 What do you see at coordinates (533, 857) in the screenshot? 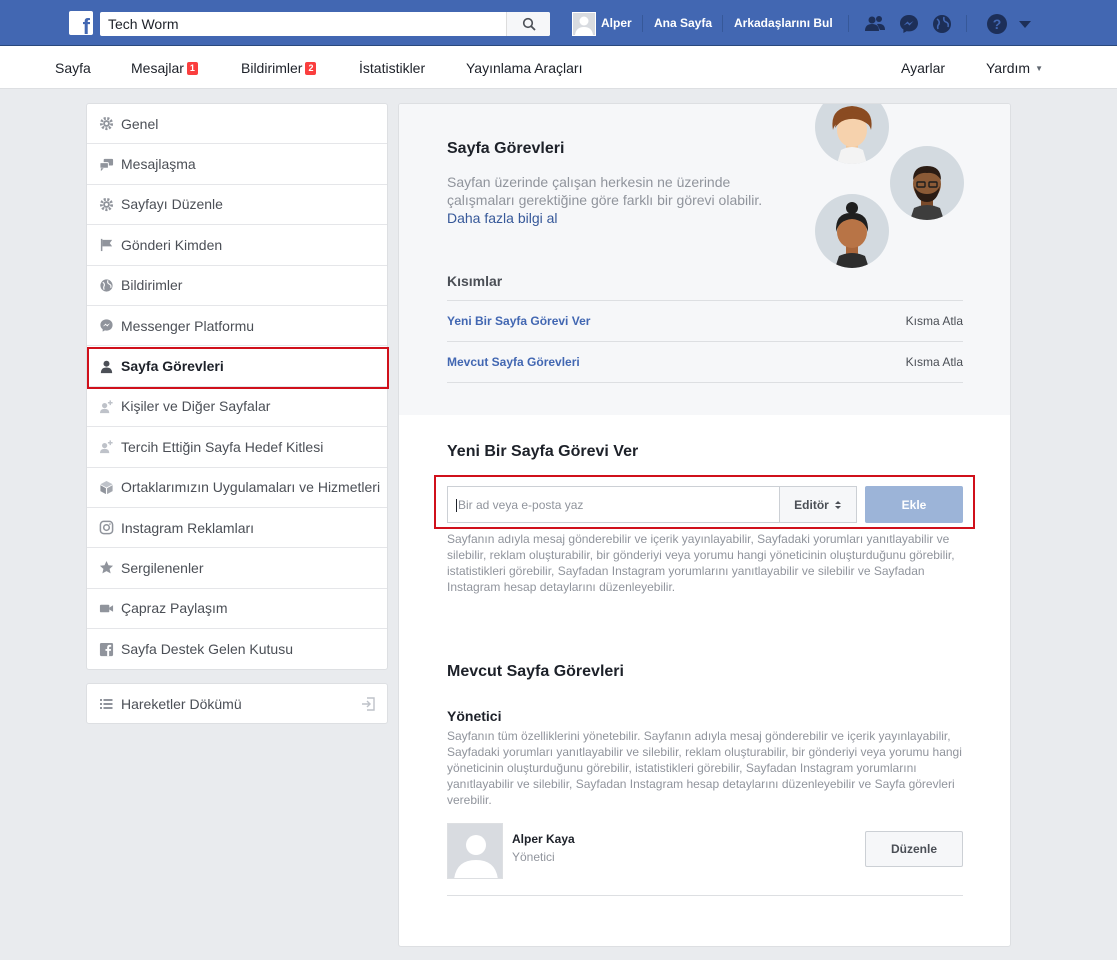
I see `user-role-label: Yönetici` at bounding box center [533, 857].